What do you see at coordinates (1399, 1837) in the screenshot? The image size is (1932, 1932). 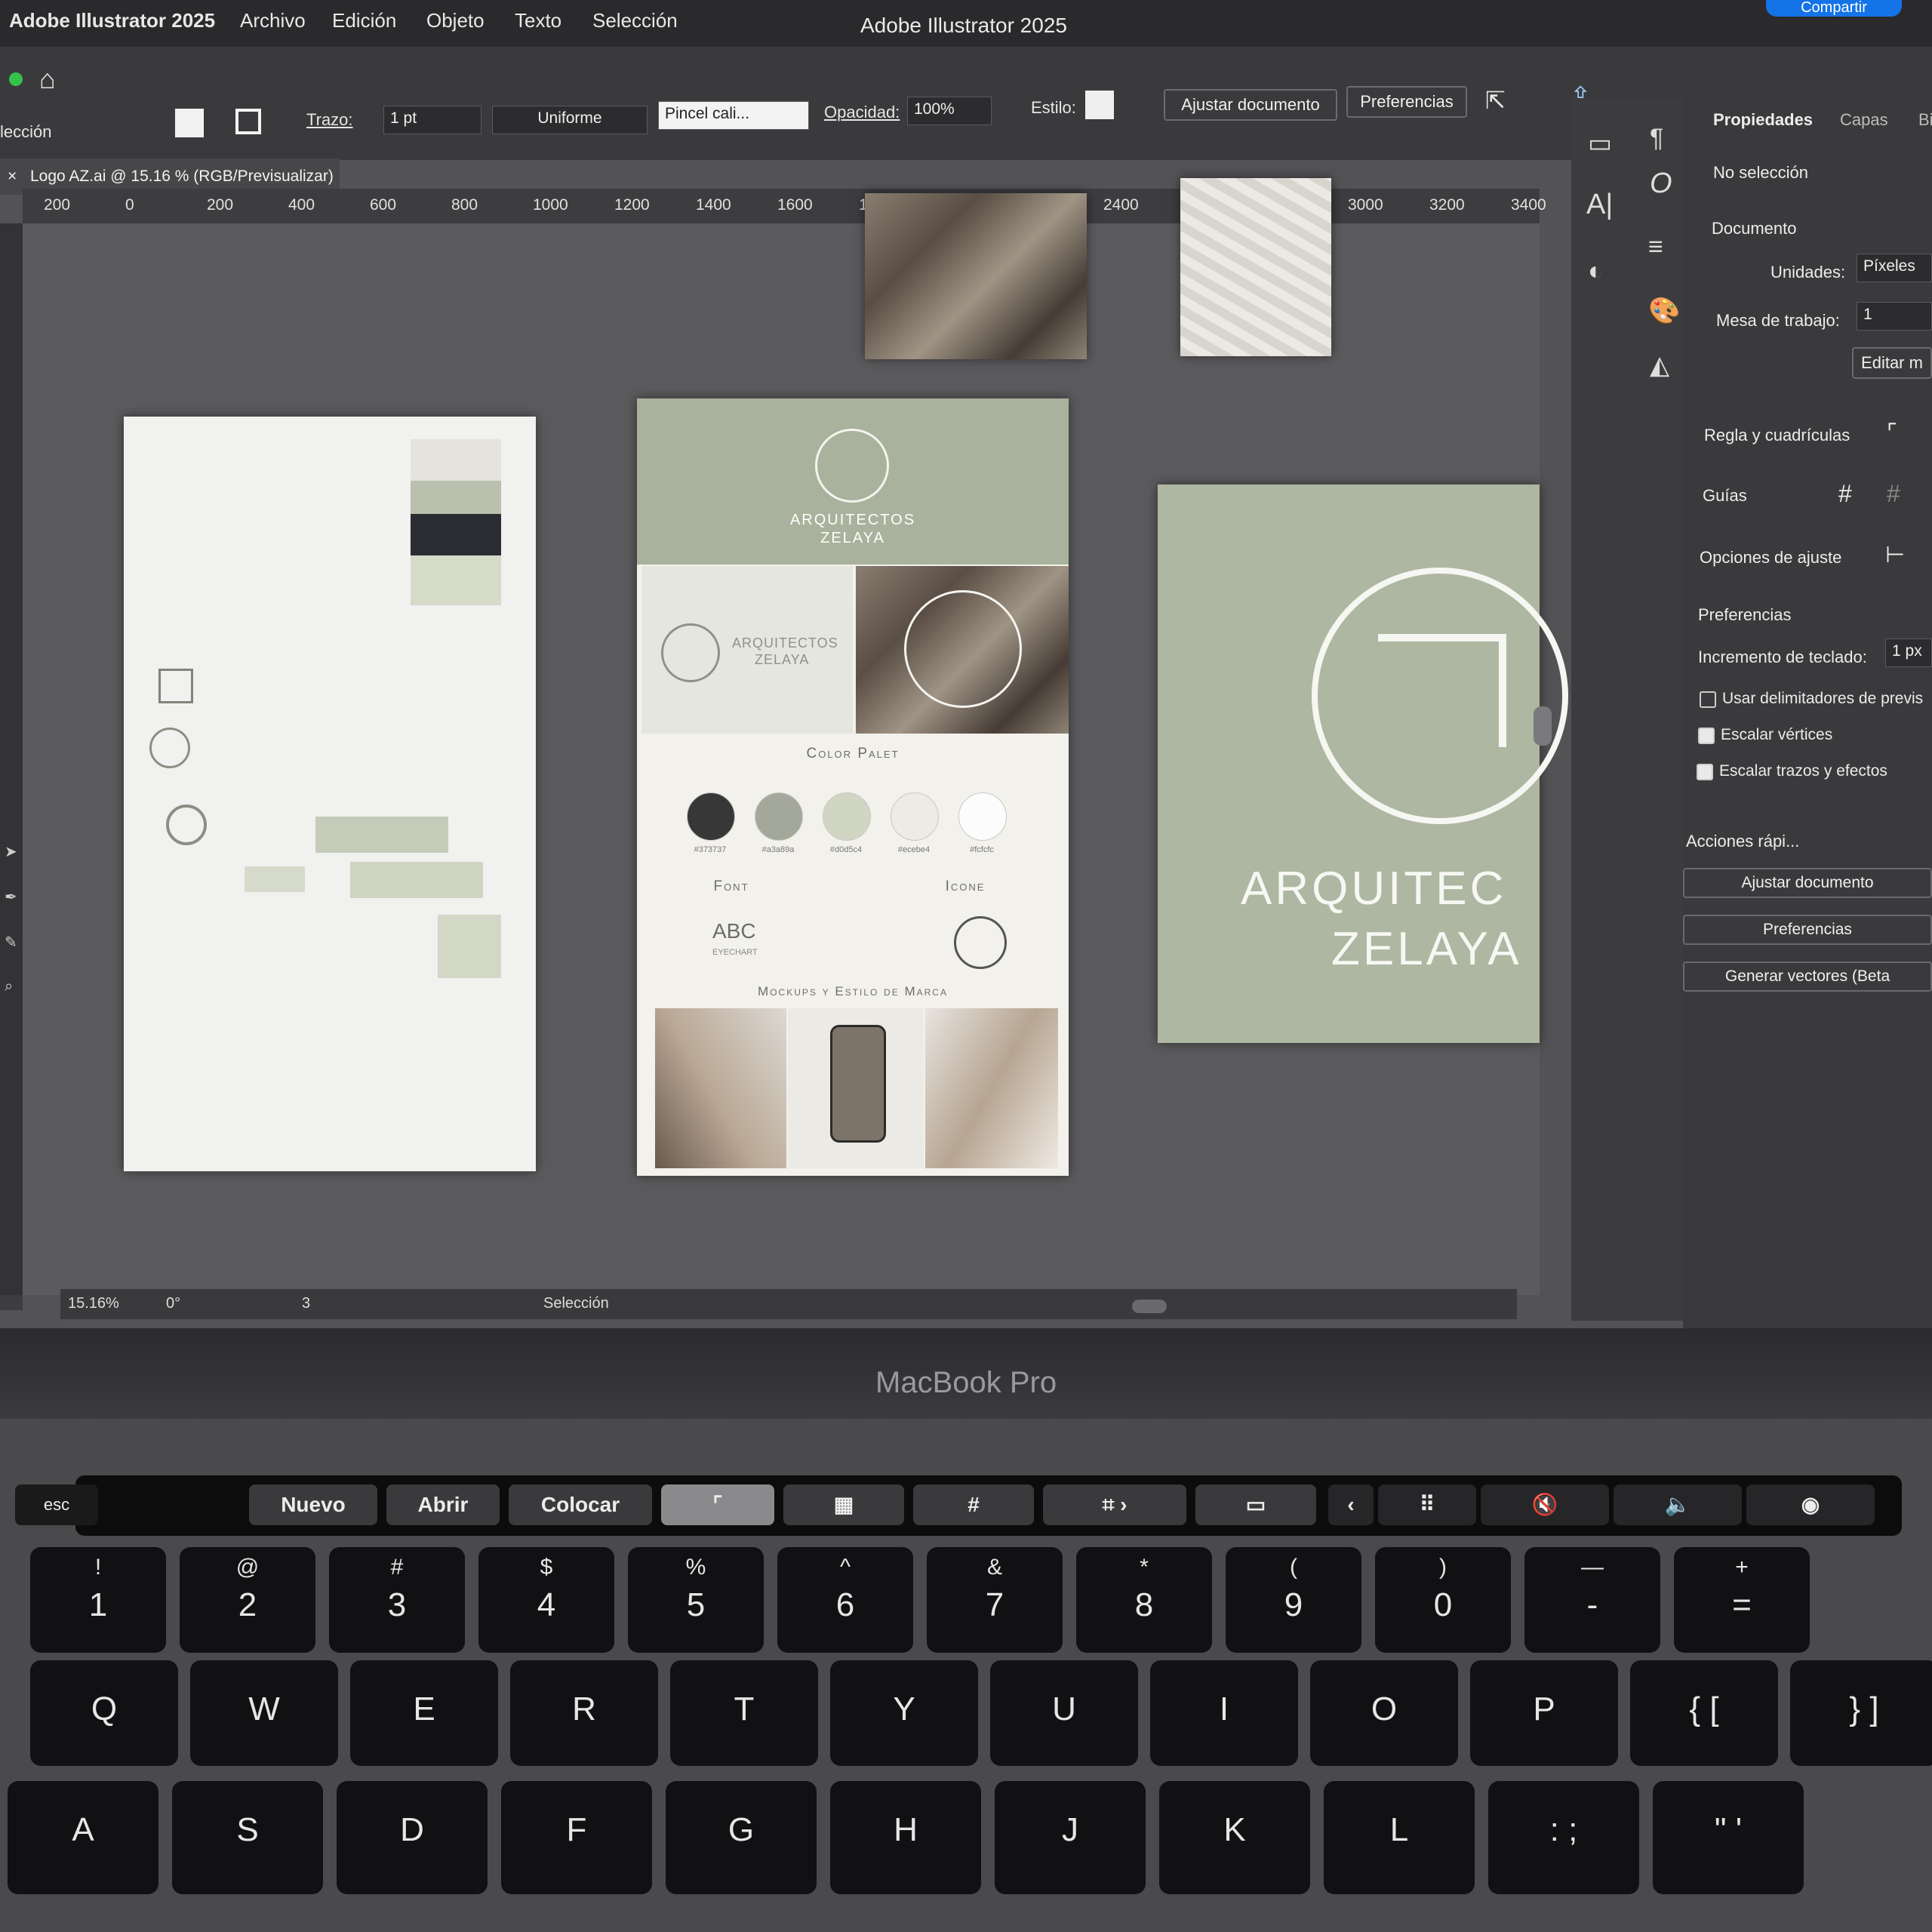 I see `letter-key: L` at bounding box center [1399, 1837].